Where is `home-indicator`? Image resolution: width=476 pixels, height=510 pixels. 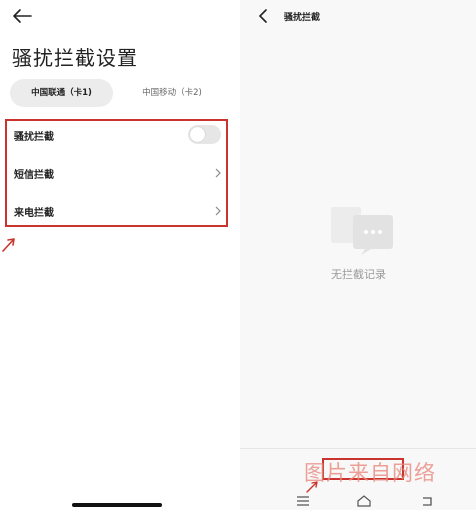
home-indicator is located at coordinates (117, 505).